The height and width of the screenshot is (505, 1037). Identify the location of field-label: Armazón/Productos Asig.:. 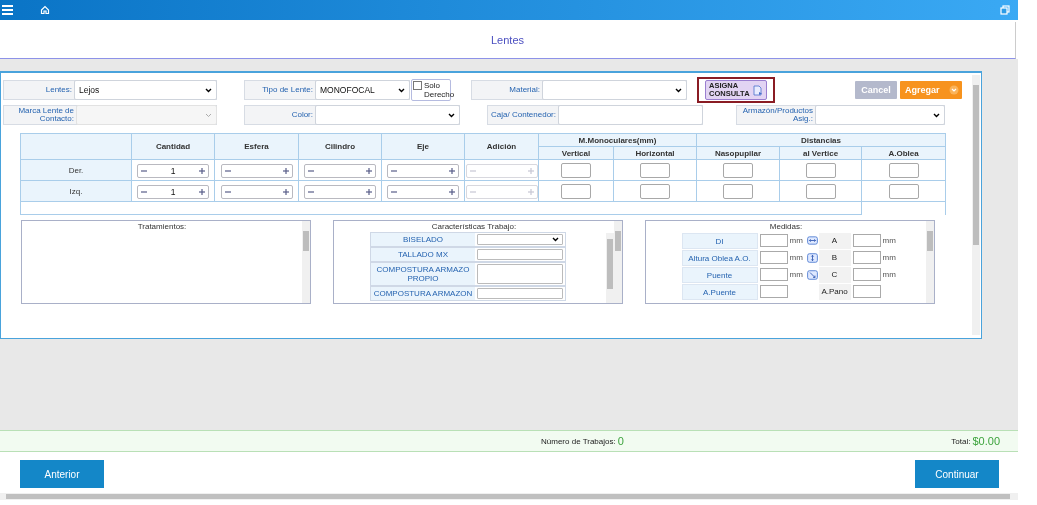
(777, 115).